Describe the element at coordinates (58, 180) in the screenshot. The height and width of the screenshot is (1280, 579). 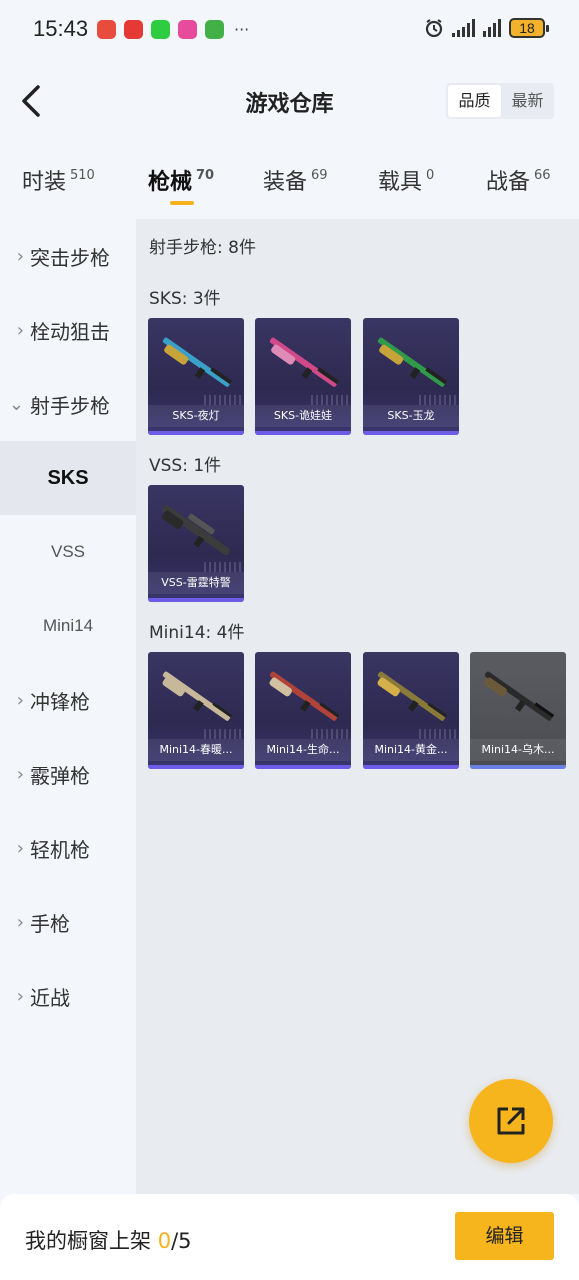
I see `tab-fashion: 时装 510` at that location.